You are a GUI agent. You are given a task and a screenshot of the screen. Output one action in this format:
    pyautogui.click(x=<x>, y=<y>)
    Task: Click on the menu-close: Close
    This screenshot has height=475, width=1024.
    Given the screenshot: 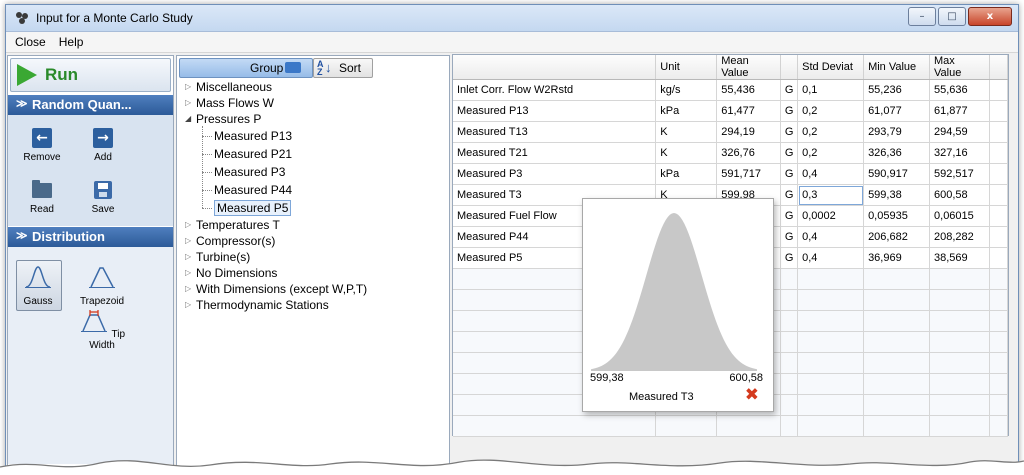 What is the action you would take?
    pyautogui.click(x=30, y=42)
    